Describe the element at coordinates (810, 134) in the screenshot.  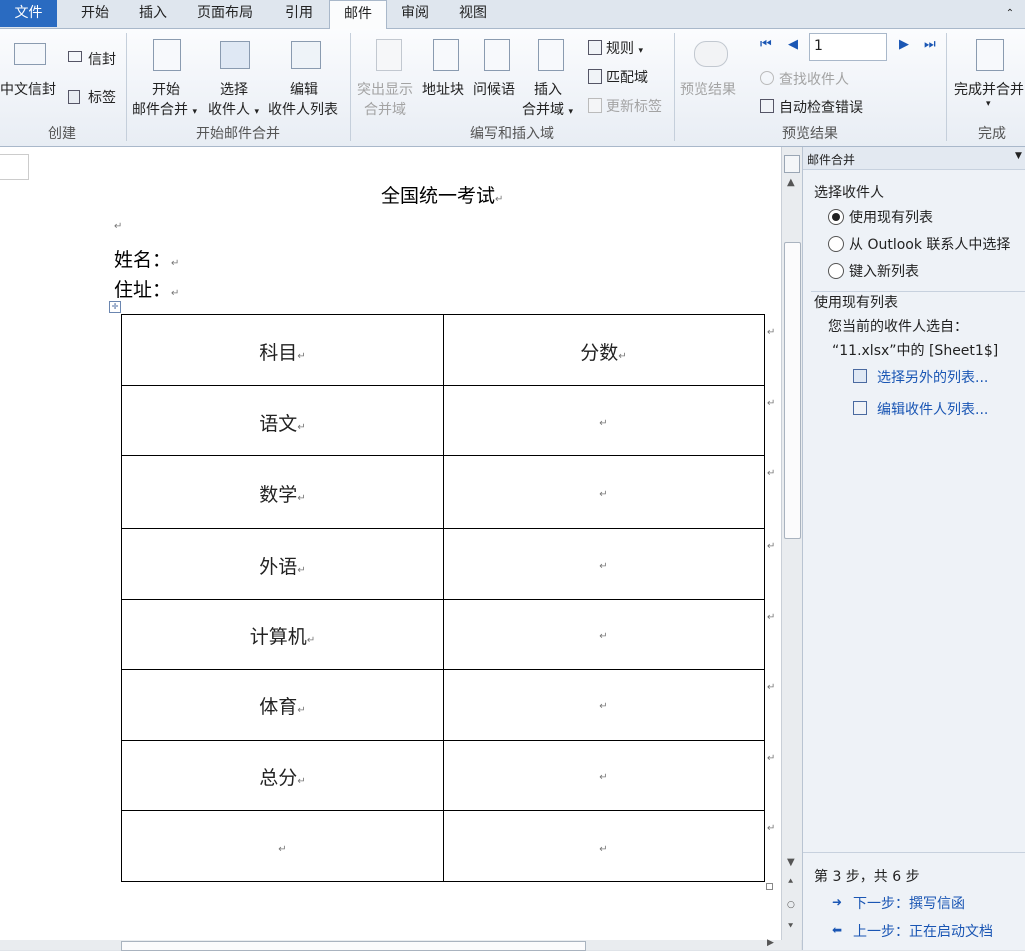
I see `group-preview-label: 预览结果` at that location.